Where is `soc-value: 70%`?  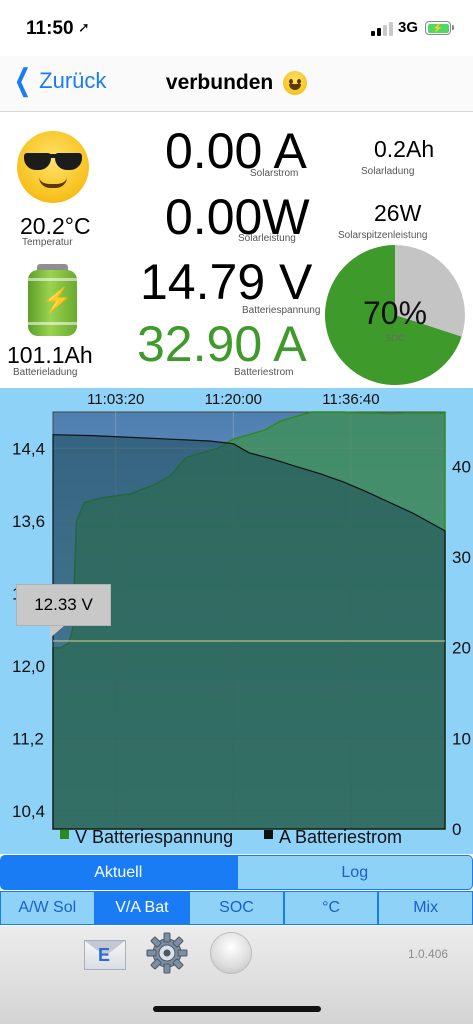 soc-value: 70% is located at coordinates (395, 313).